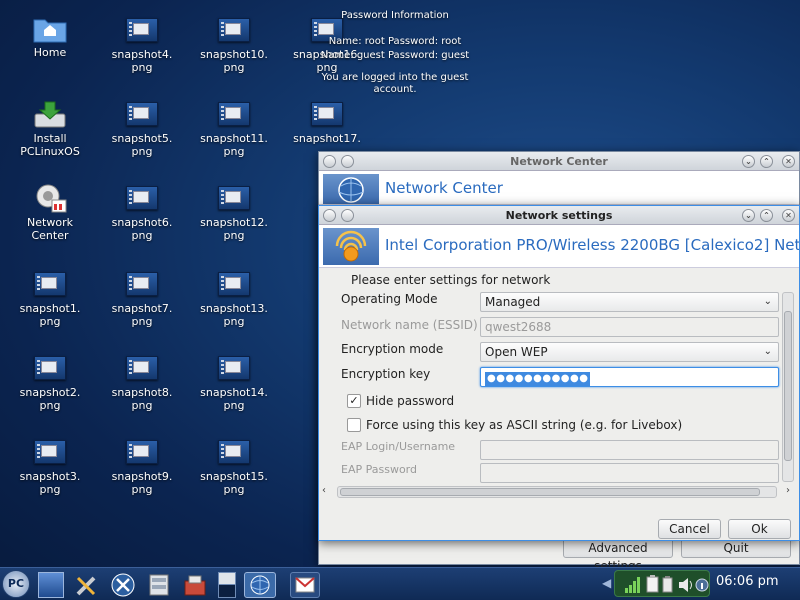 The image size is (800, 600). I want to click on desktop-icon-label: snapshot11. png, so click(234, 145).